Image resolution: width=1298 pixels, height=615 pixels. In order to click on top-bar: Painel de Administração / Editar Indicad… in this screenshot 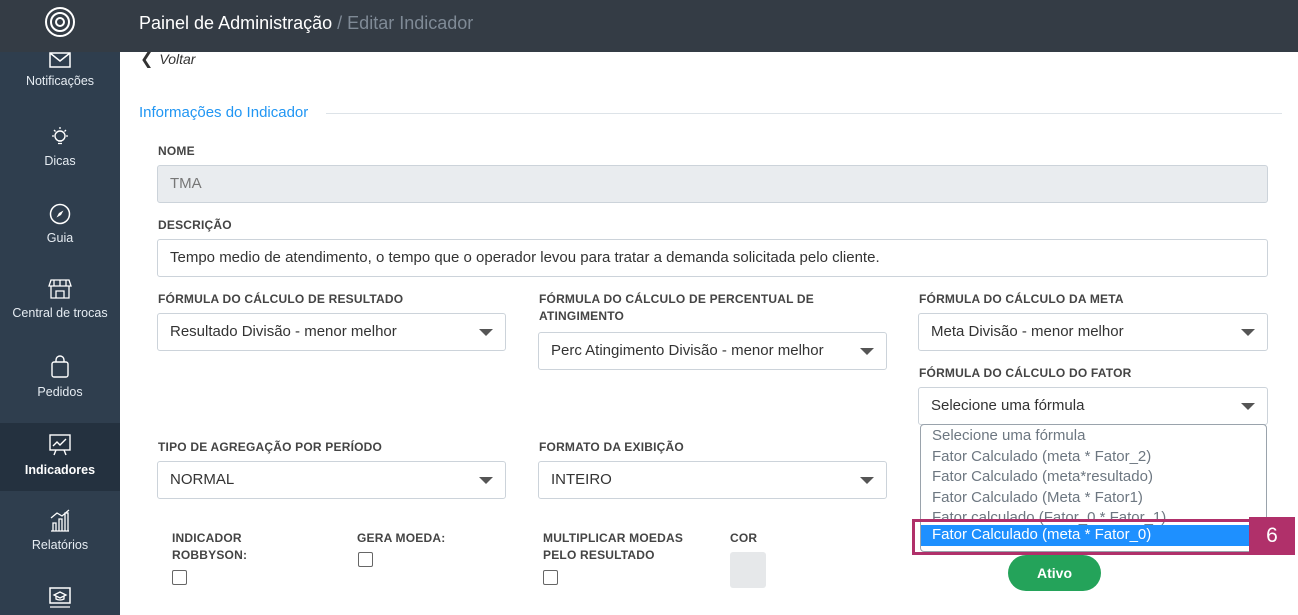, I will do `click(709, 26)`.